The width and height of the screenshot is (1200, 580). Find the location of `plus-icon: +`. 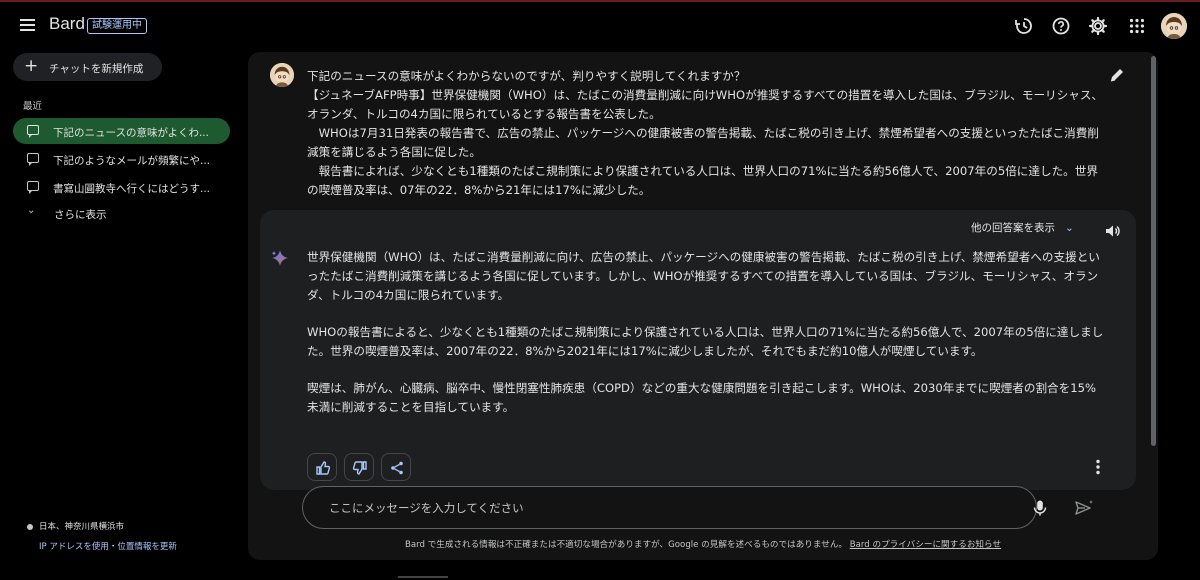

plus-icon: + is located at coordinates (31, 66).